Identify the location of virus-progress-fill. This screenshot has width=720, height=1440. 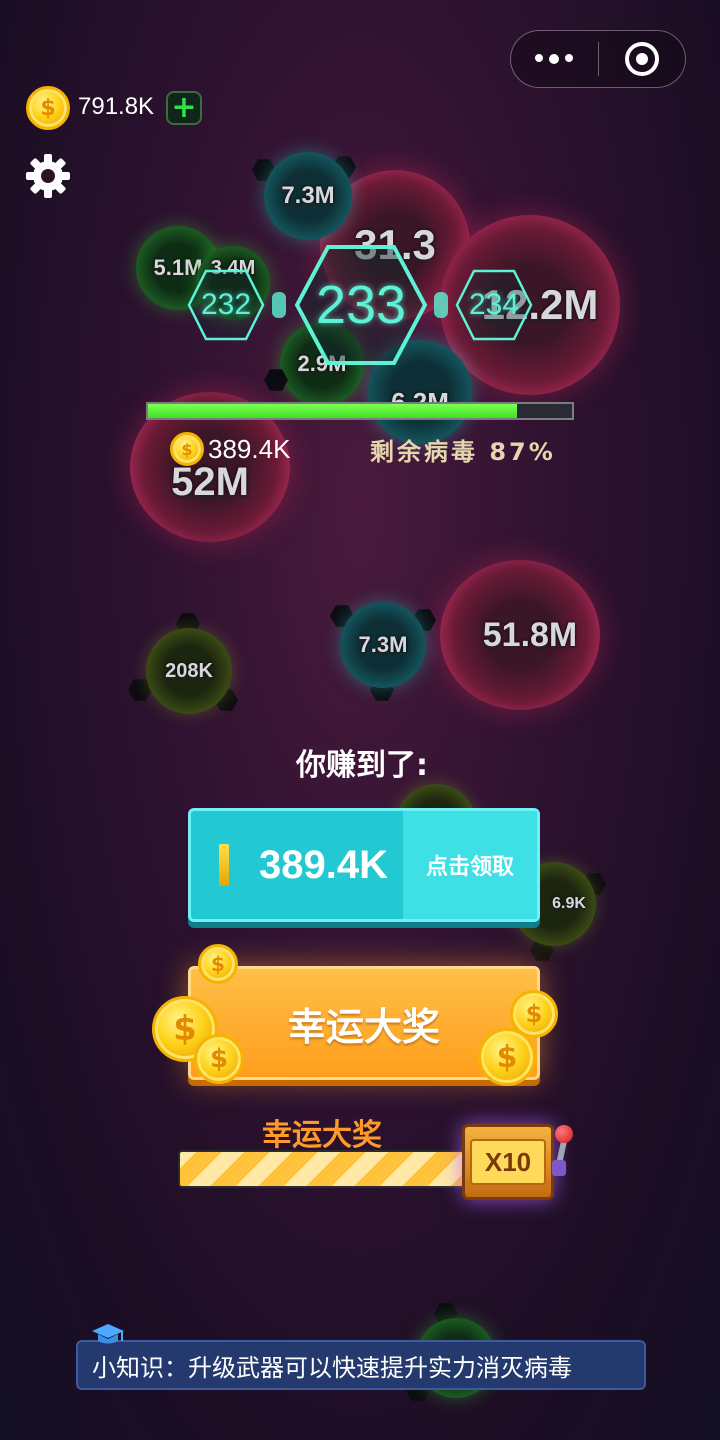
(332, 411).